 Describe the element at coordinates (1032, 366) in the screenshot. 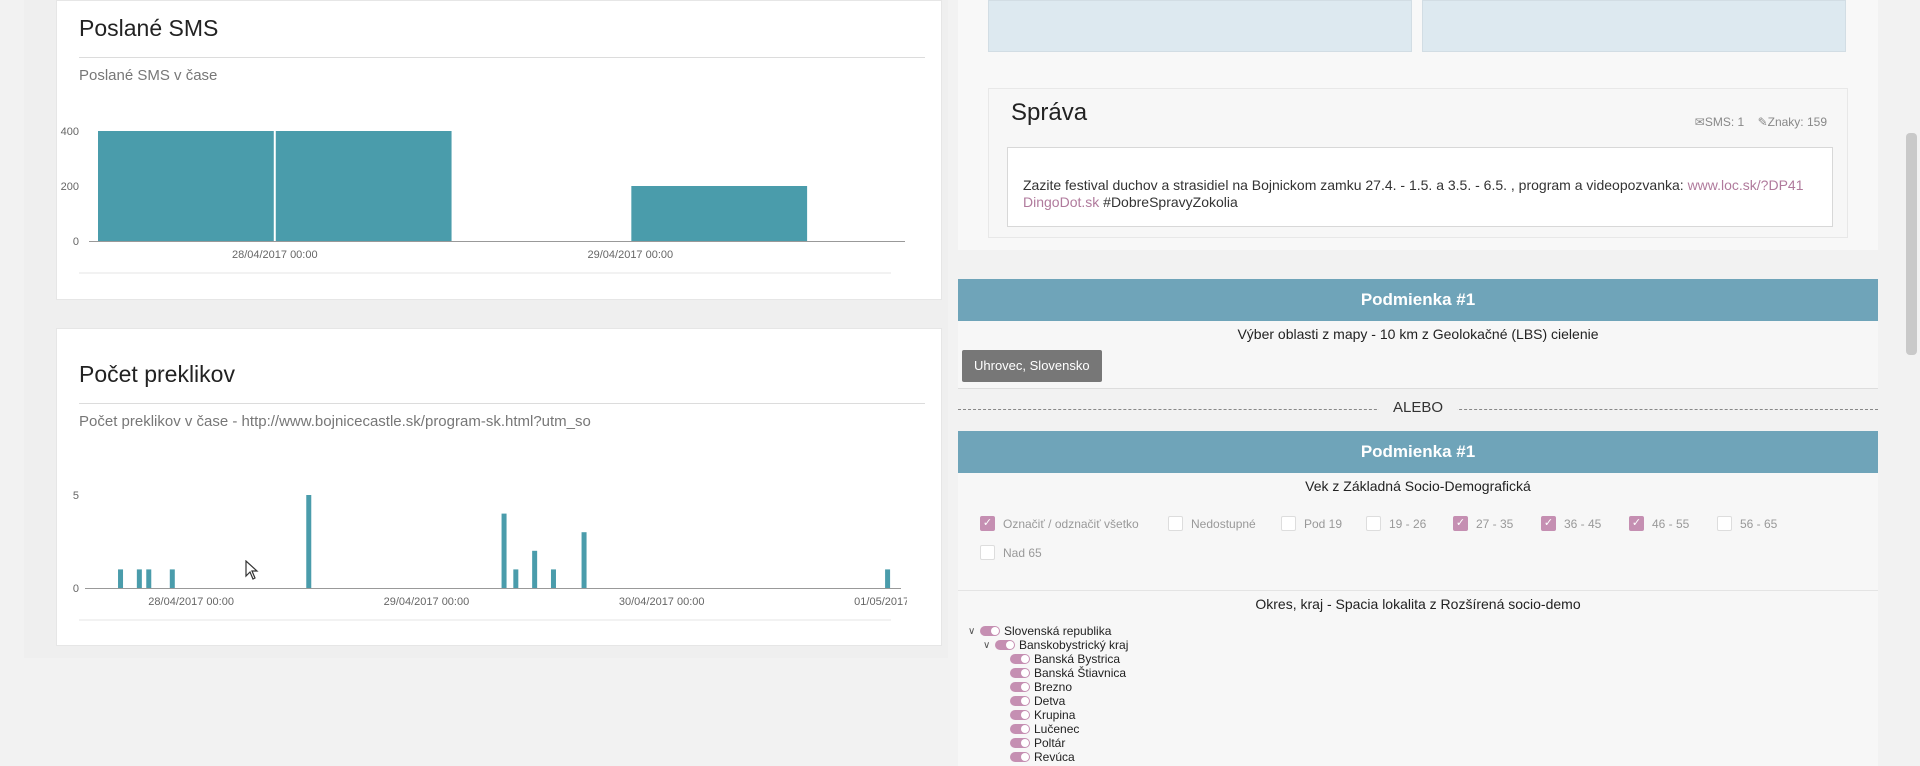

I see `location-tag: Uhrovec, Slovensko` at that location.